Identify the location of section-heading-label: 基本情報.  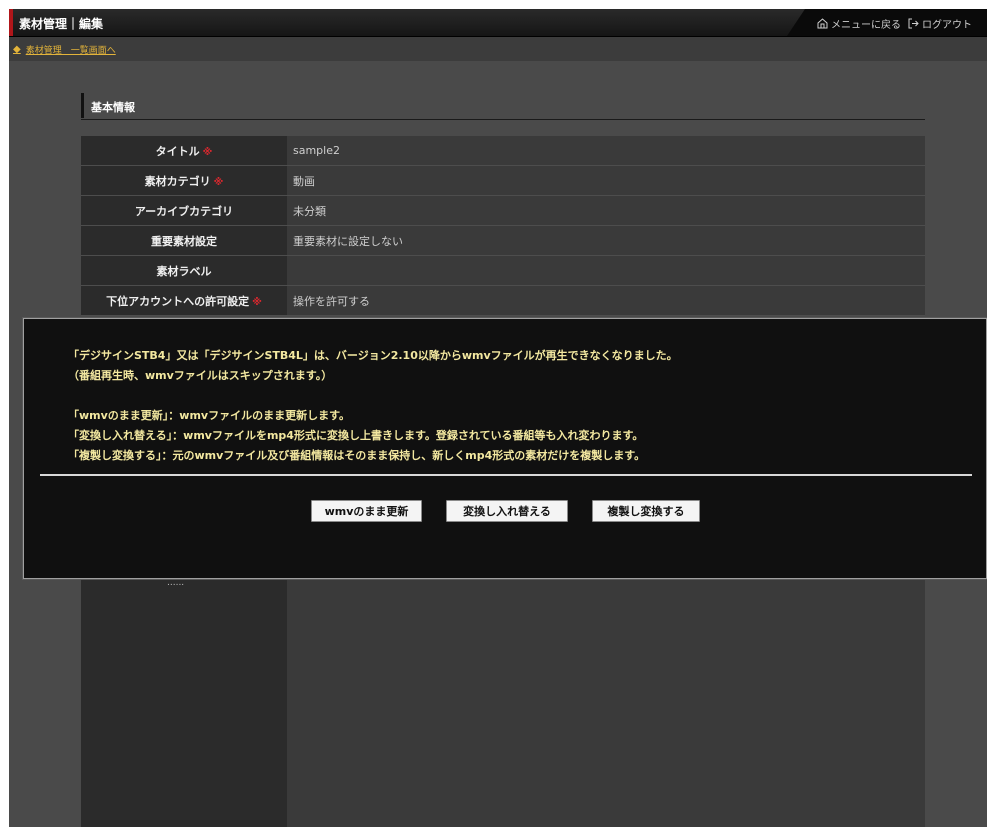
(113, 107).